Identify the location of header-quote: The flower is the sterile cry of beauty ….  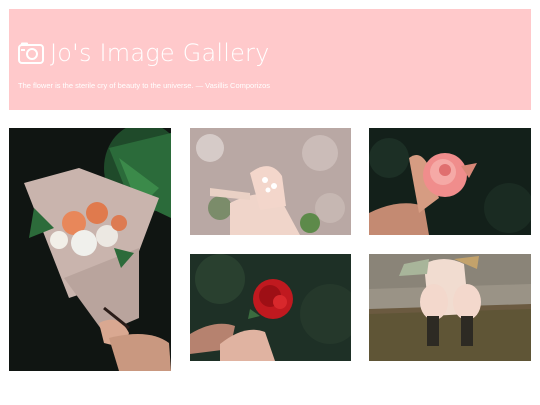
(144, 85).